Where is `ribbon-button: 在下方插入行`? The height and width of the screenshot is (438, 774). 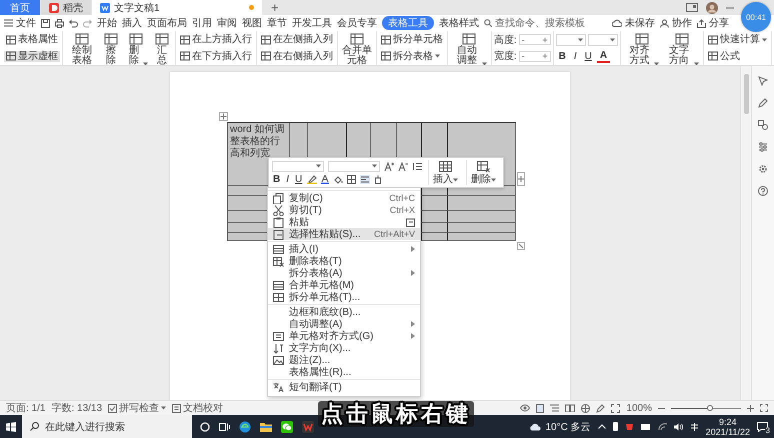
ribbon-button: 在下方插入行 is located at coordinates (216, 56).